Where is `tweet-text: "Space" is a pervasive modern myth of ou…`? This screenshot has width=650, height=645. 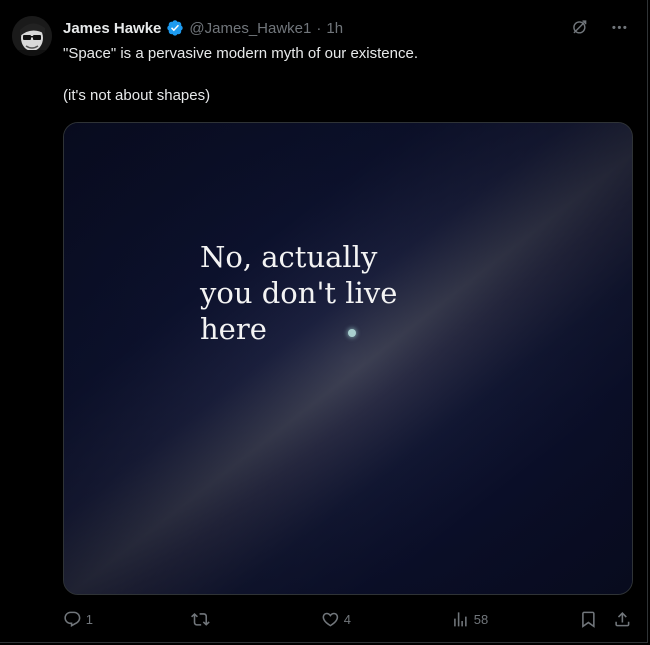 tweet-text: "Space" is a pervasive modern myth of ou… is located at coordinates (343, 74).